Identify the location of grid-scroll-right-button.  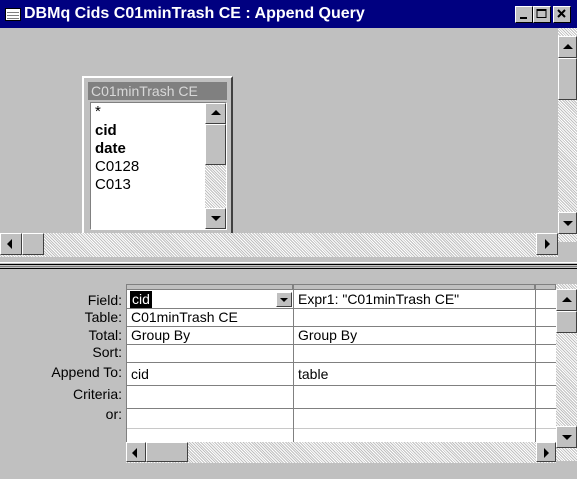
(546, 452).